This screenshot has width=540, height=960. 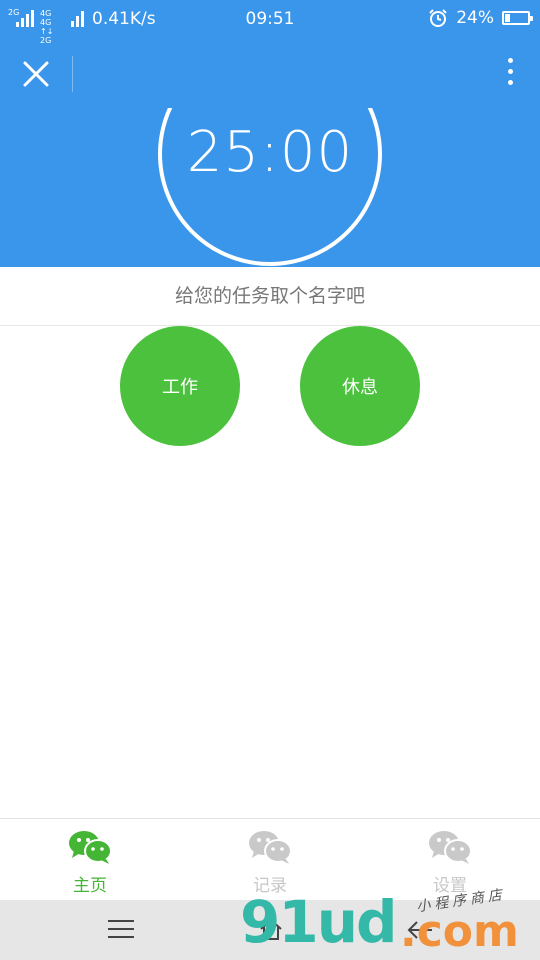 What do you see at coordinates (438, 18) in the screenshot?
I see `alarm-icon` at bounding box center [438, 18].